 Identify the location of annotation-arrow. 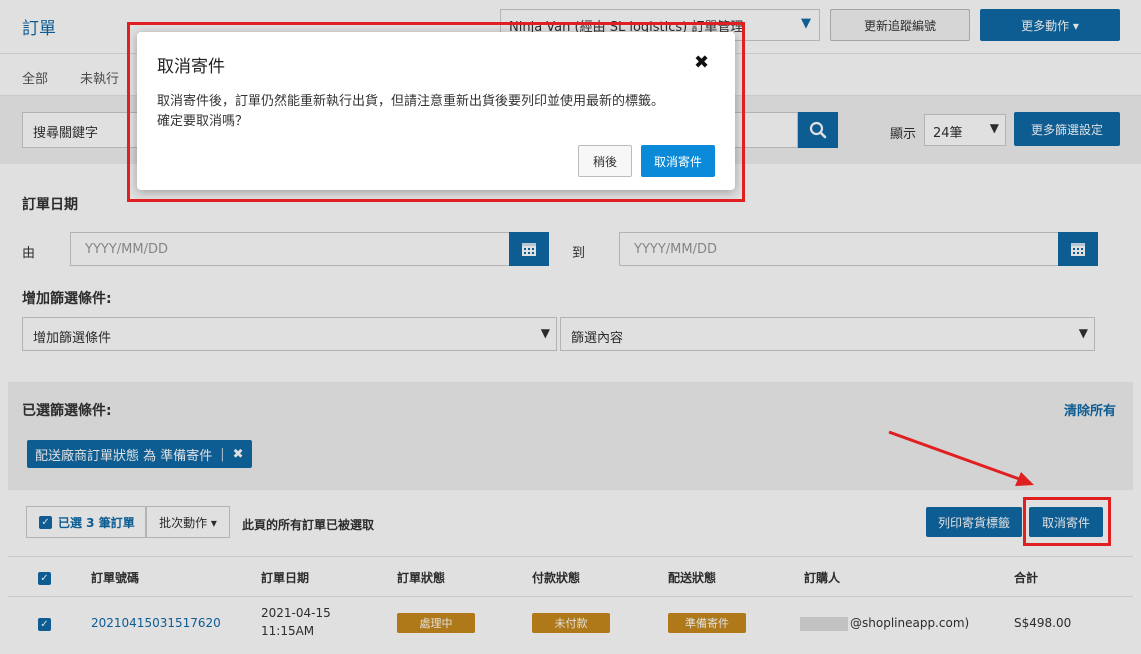
(961, 458).